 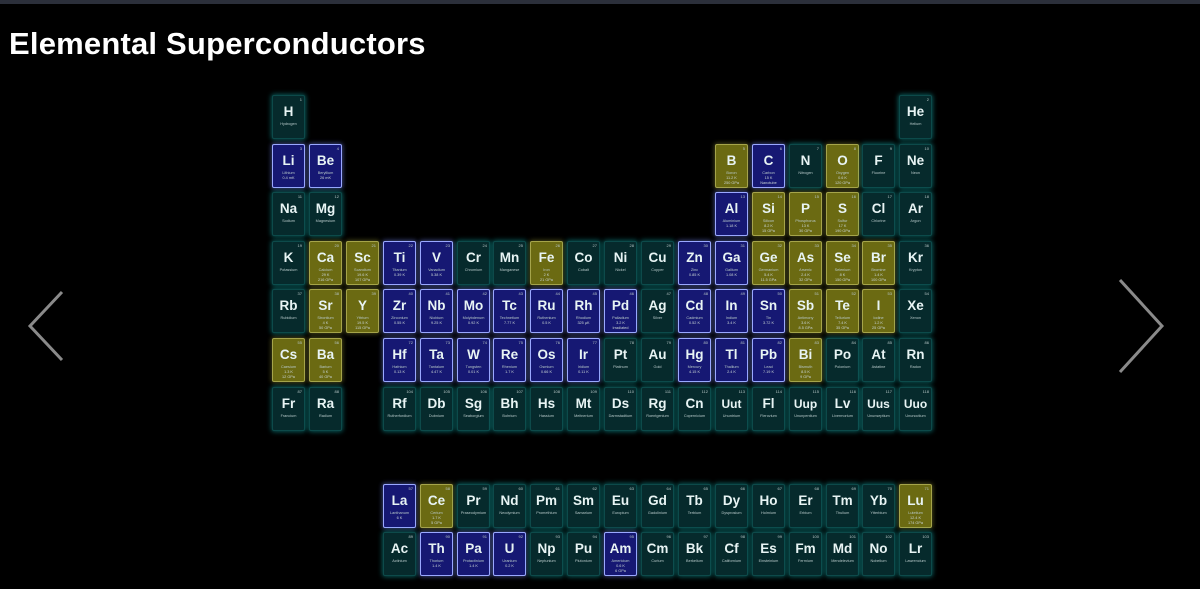 I want to click on element-tile-ac: 89 Ac Actinium, so click(x=399, y=554).